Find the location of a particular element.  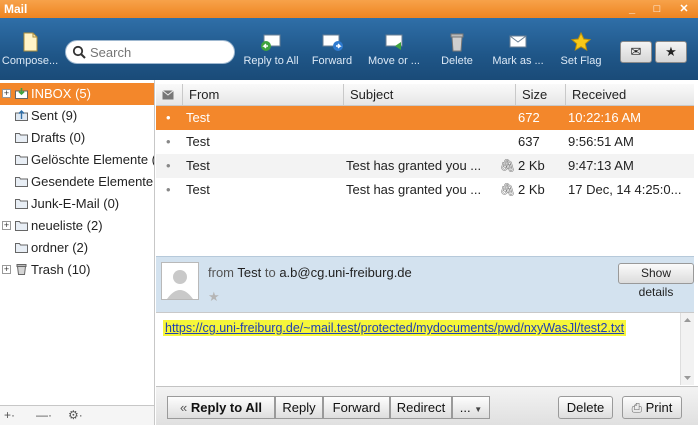

row-received: 9:56:51 AM is located at coordinates (601, 141).